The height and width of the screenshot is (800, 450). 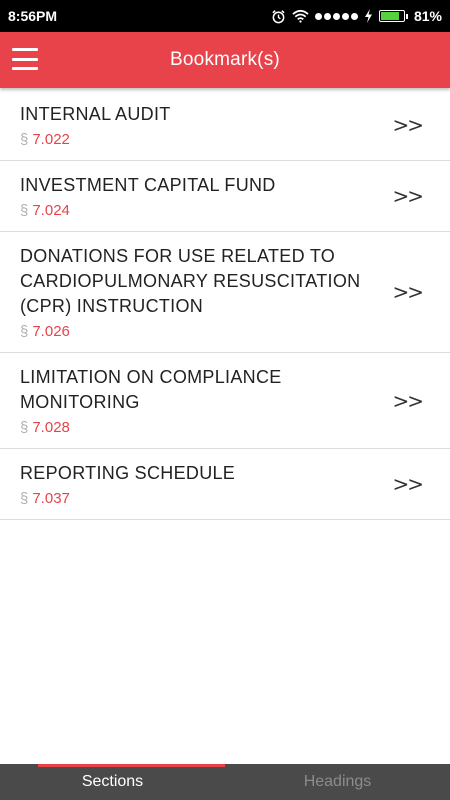 I want to click on section-number: 7.024, so click(x=51, y=210).